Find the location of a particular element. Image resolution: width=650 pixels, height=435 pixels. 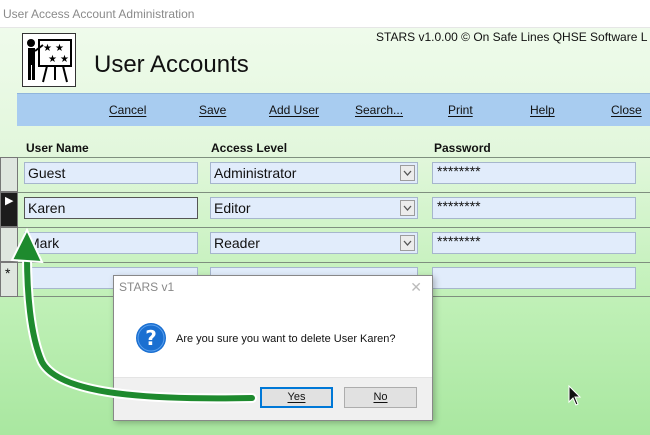

mouse-pointer-icon is located at coordinates (575, 395).